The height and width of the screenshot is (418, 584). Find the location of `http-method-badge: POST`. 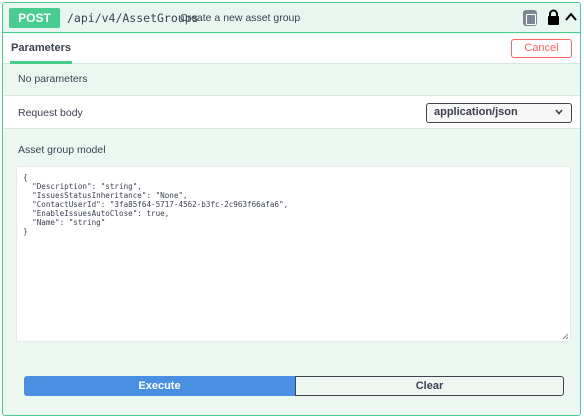

http-method-badge: POST is located at coordinates (34, 18).